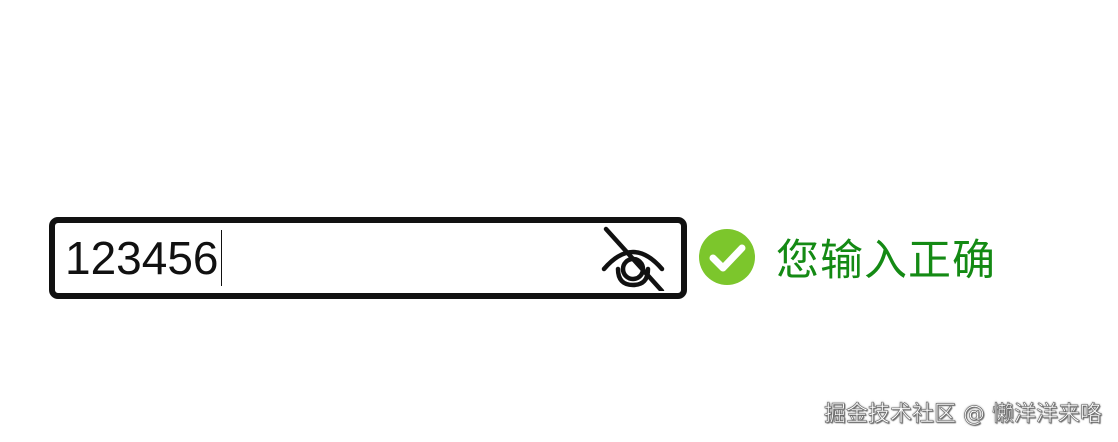 Image resolution: width=1118 pixels, height=442 pixels. I want to click on validation-status: 您输入正确, so click(847, 257).